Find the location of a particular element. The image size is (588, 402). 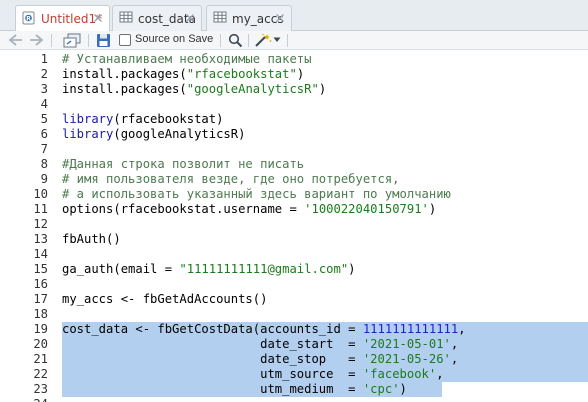

back-arrow-icon is located at coordinates (16, 40).